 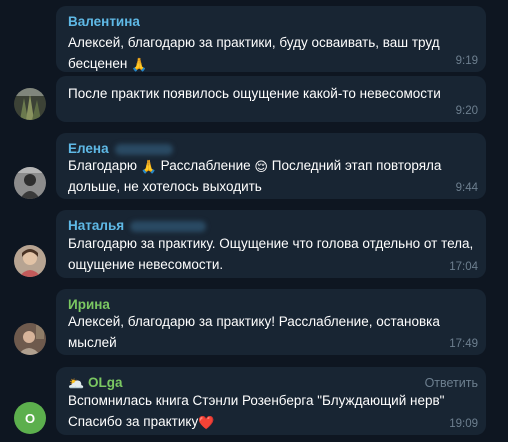 I want to click on message-line: Спасибо за практику❤️, so click(x=141, y=422).